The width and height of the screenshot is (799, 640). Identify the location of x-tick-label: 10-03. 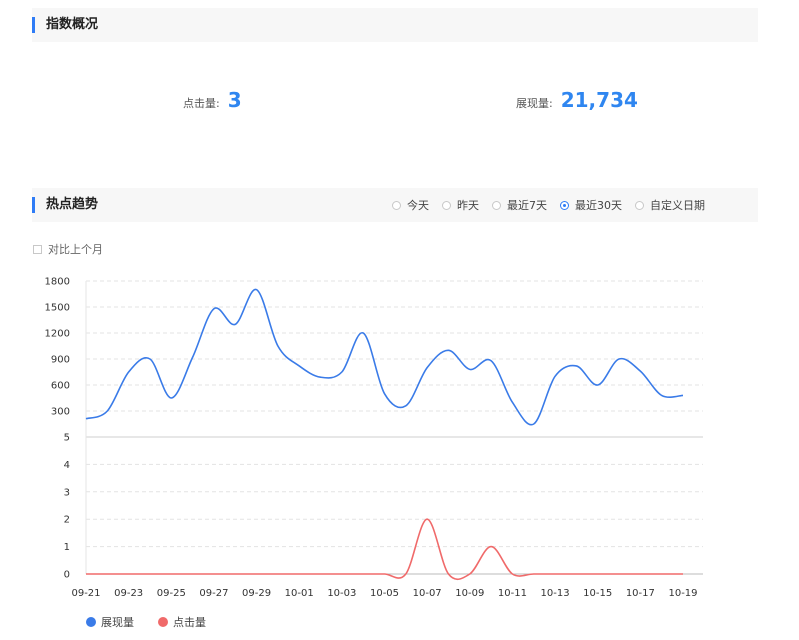
(341, 593).